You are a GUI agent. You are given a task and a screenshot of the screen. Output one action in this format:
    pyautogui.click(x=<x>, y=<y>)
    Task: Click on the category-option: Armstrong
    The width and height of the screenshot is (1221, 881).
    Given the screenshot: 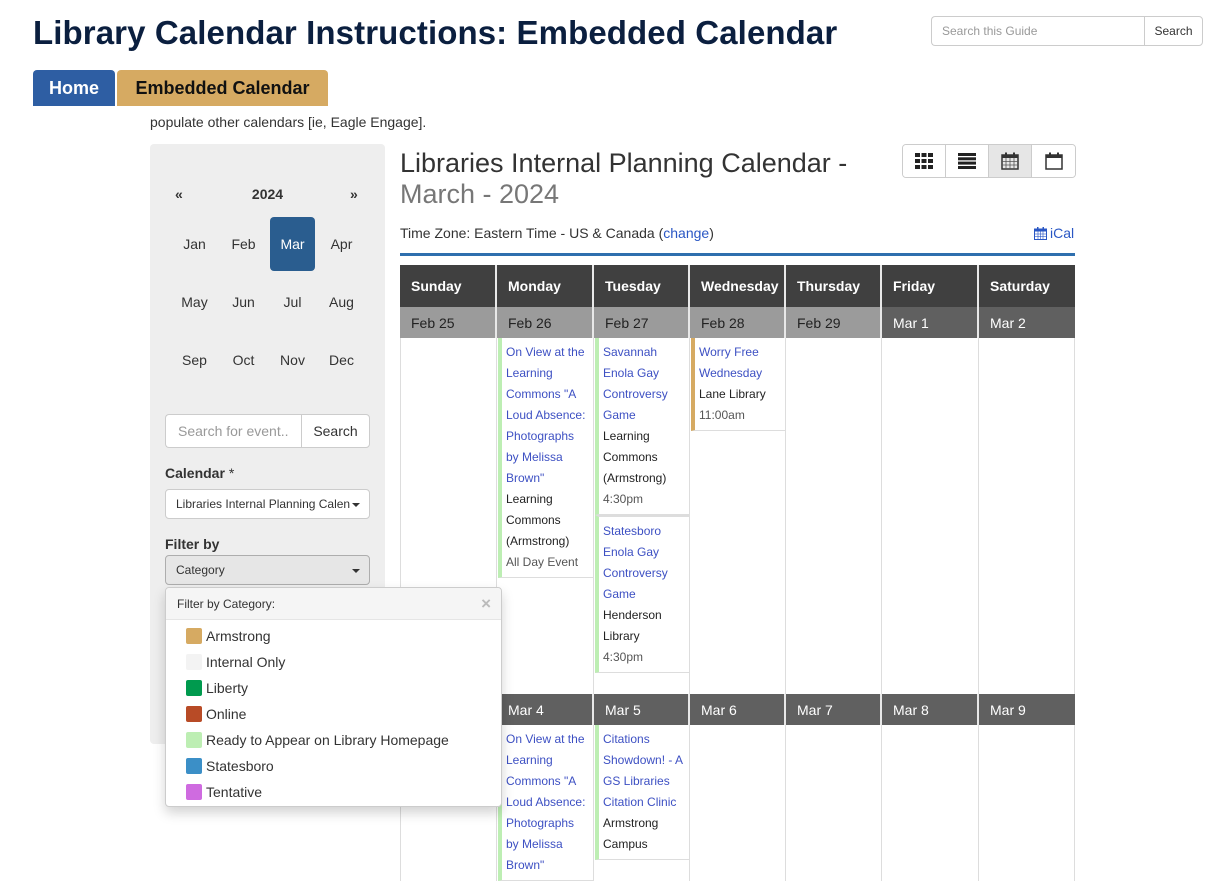 What is the action you would take?
    pyautogui.click(x=343, y=636)
    